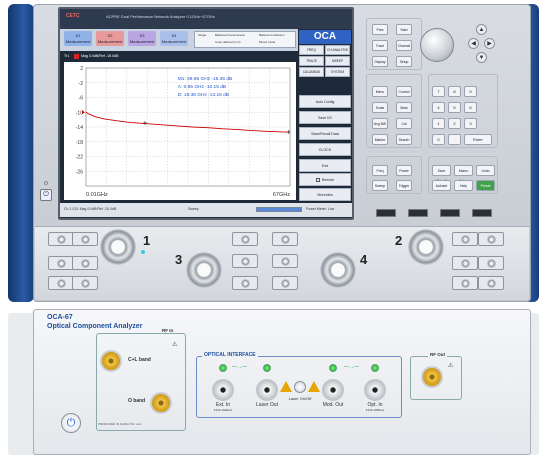 The image size is (547, 467). What do you see at coordinates (404, 45) in the screenshot?
I see `key-channel: Channel` at bounding box center [404, 45].